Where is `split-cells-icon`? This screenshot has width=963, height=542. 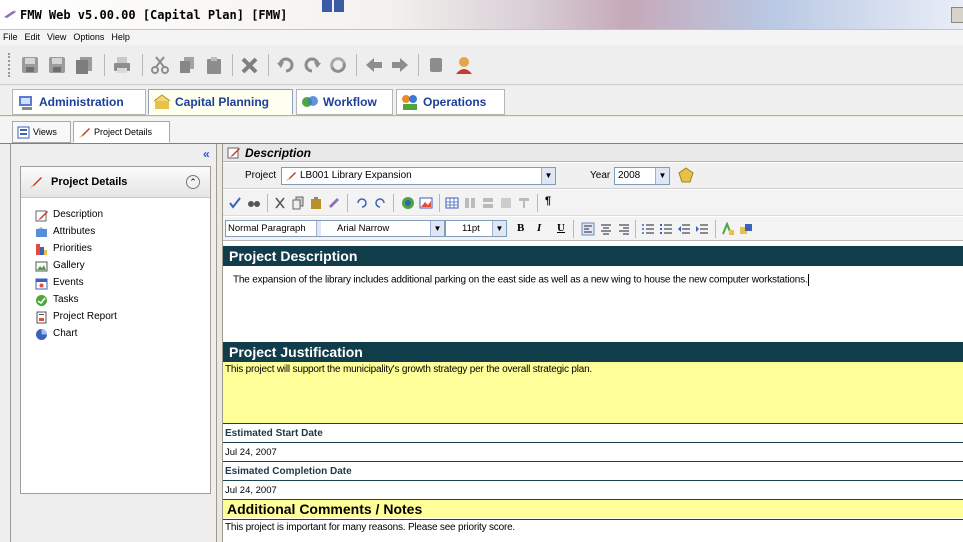
split-cells-icon is located at coordinates (524, 203).